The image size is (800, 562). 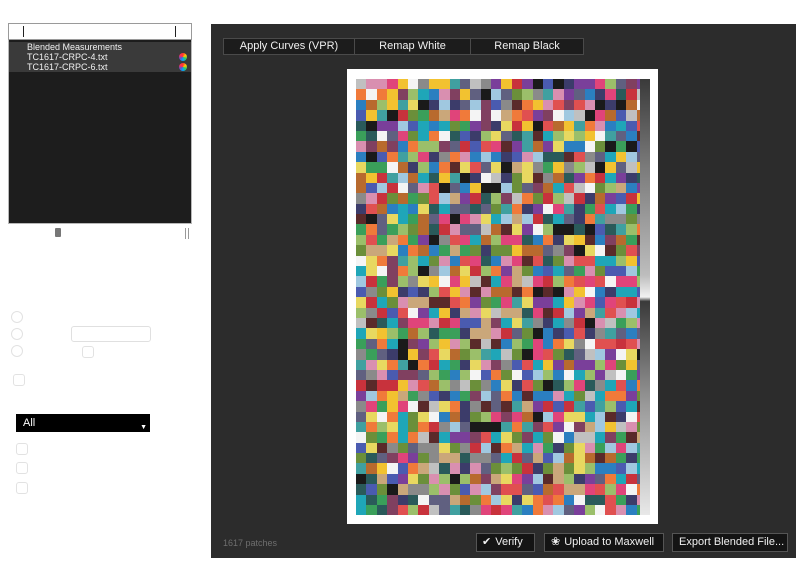 What do you see at coordinates (175, 31) in the screenshot?
I see `search-right-divider` at bounding box center [175, 31].